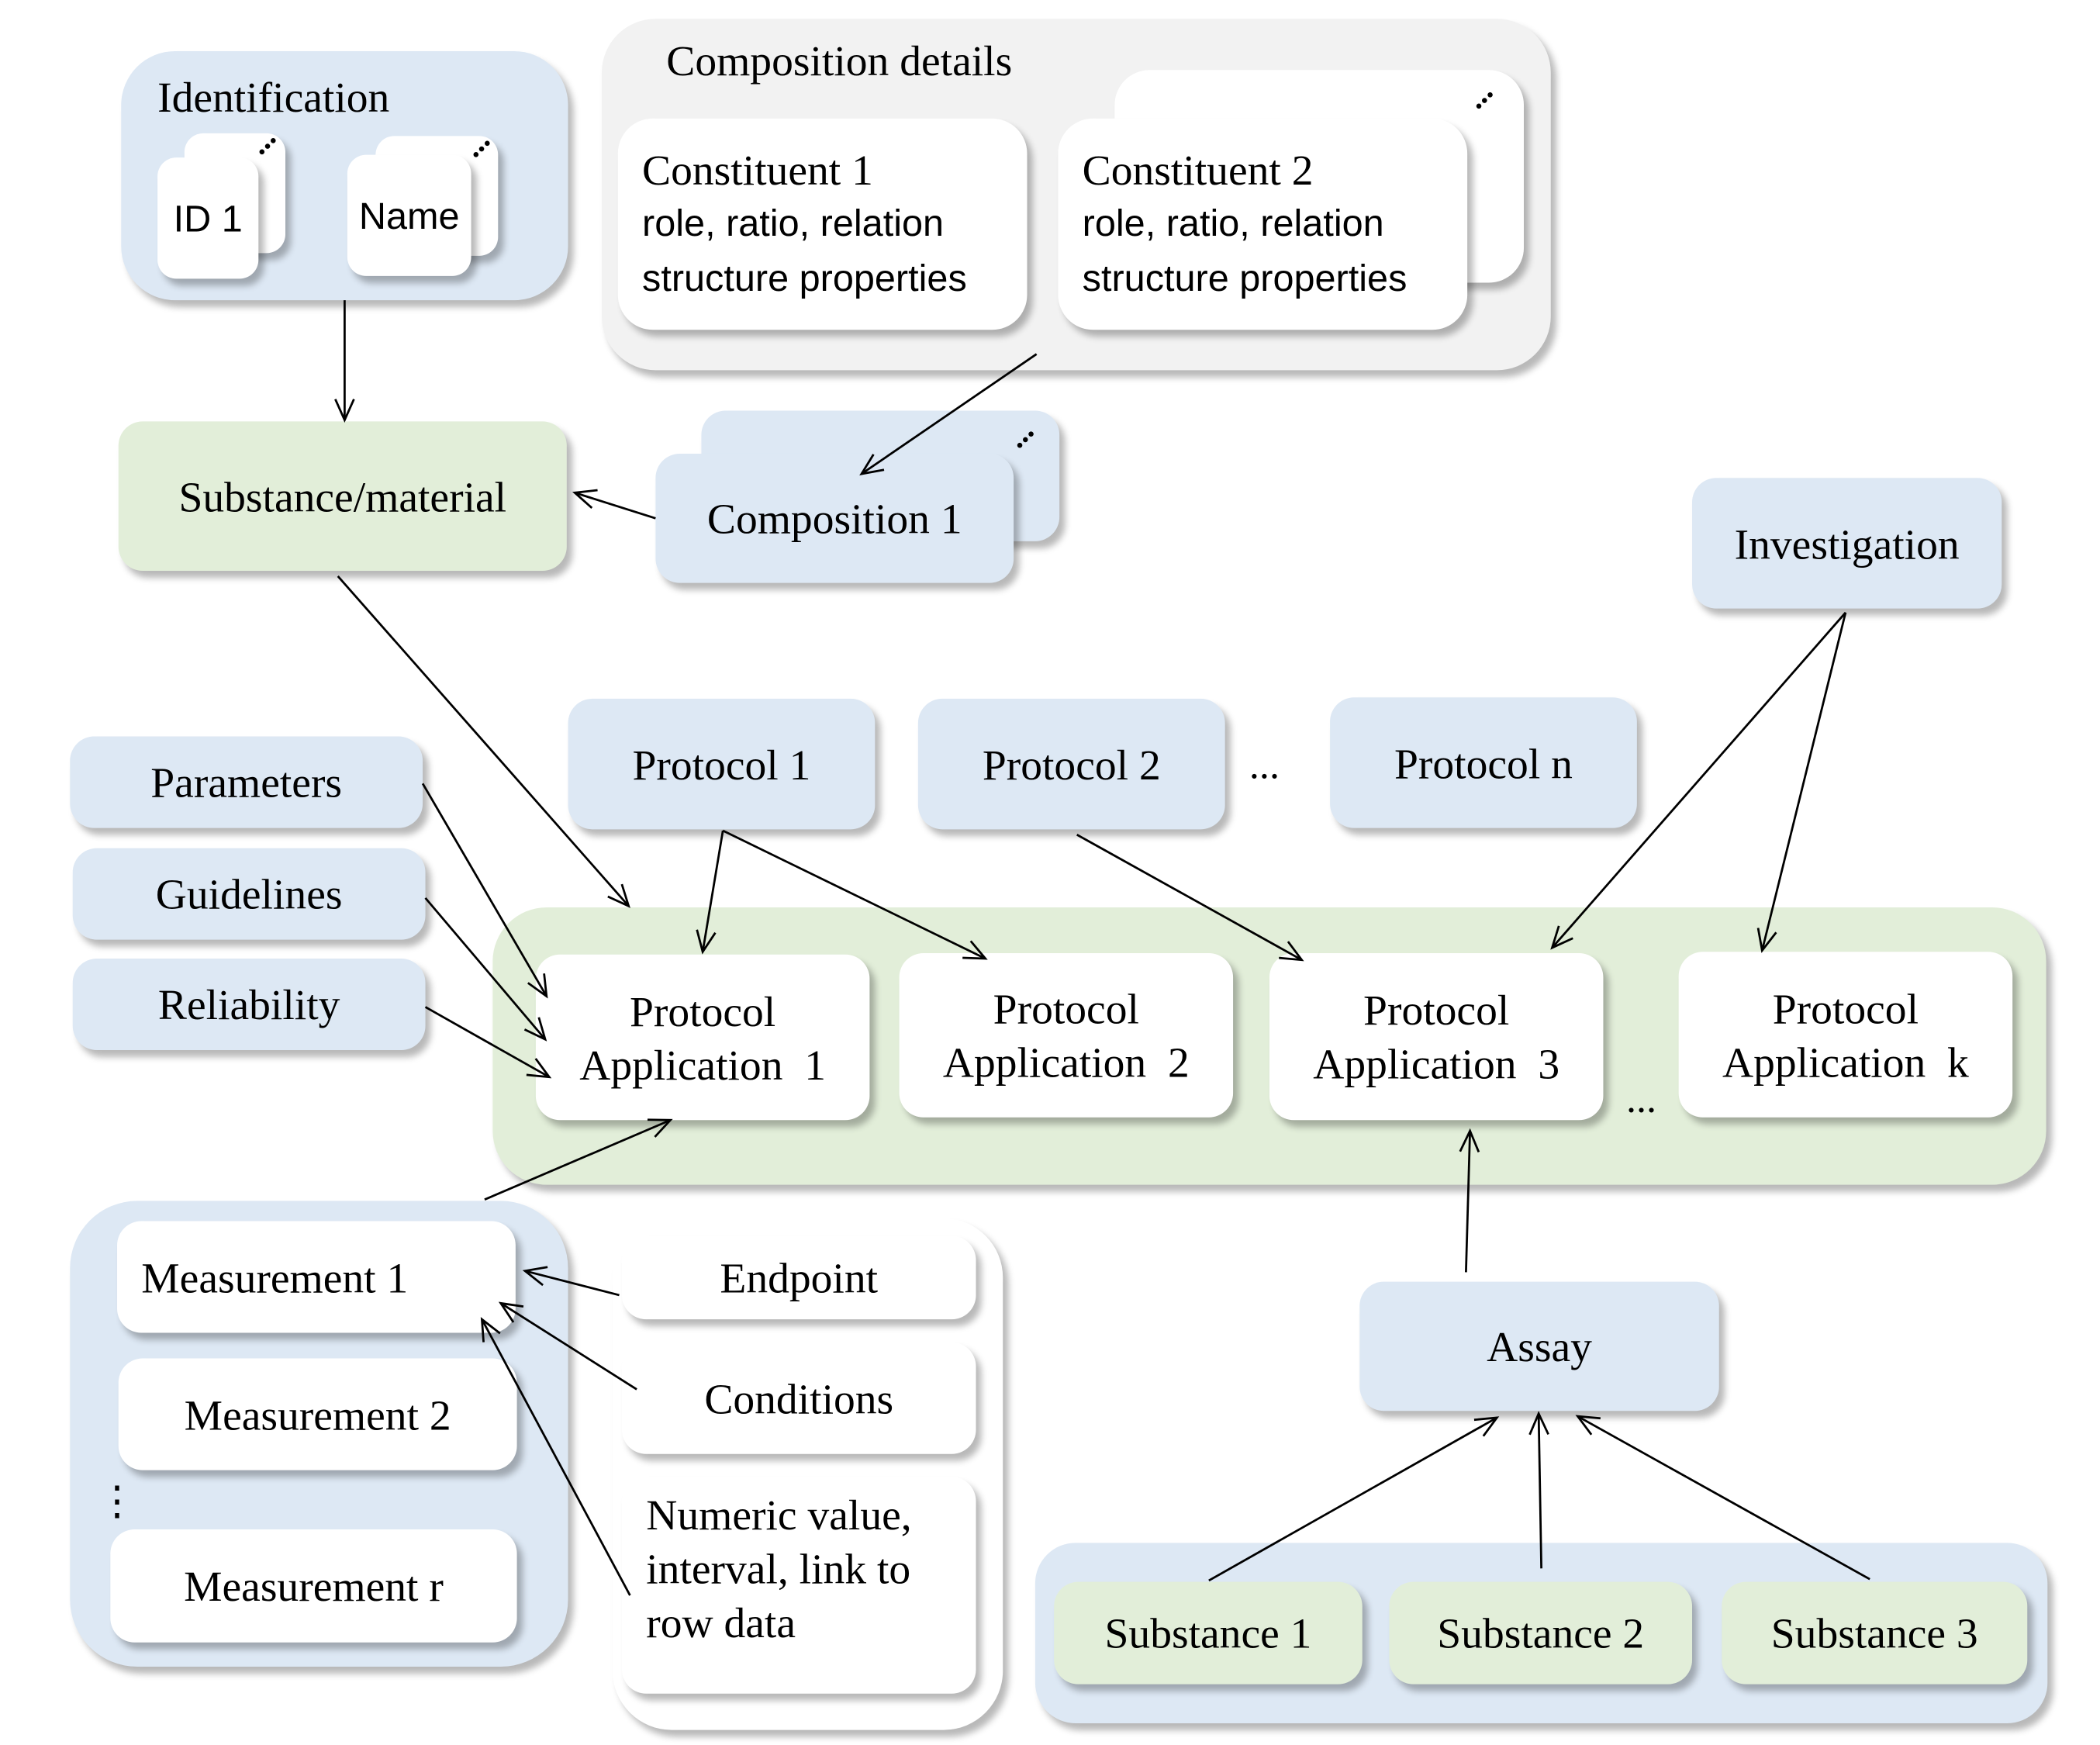 Image resolution: width=2100 pixels, height=1745 pixels. What do you see at coordinates (578, 1159) in the screenshot?
I see `measurements-to-pa1-arrow` at bounding box center [578, 1159].